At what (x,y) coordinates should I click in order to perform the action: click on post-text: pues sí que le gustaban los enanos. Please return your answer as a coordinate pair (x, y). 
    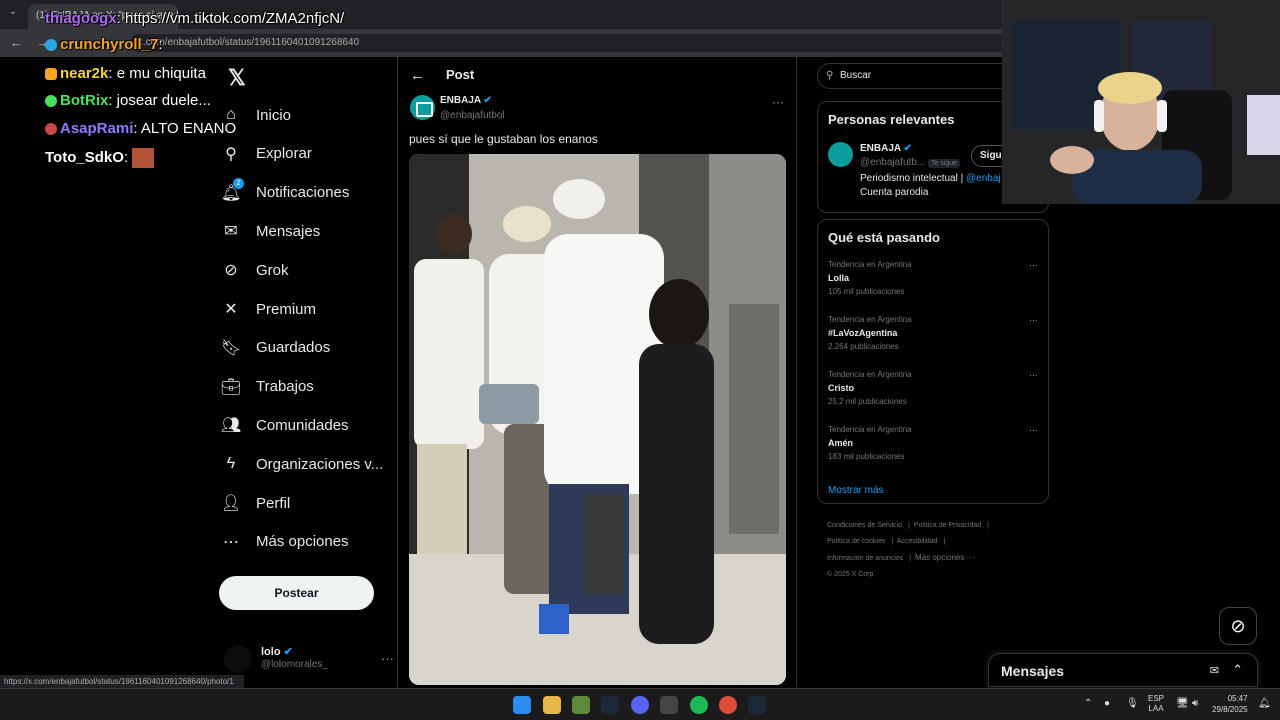
    Looking at the image, I should click on (503, 139).